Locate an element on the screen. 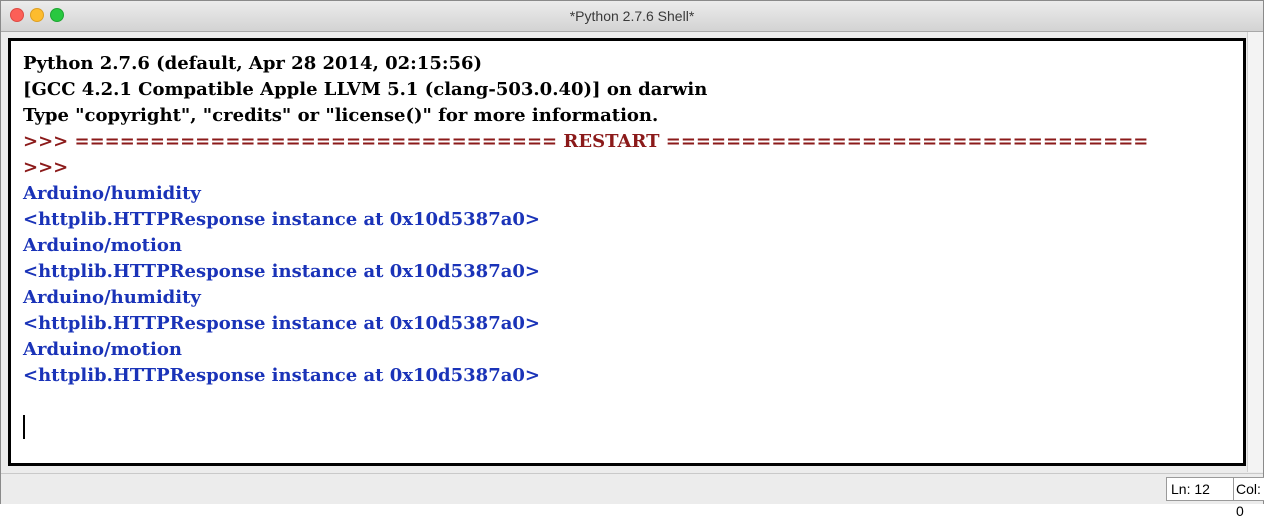 The image size is (1264, 522). column-number-indicator: Col: 0 is located at coordinates (1248, 498).